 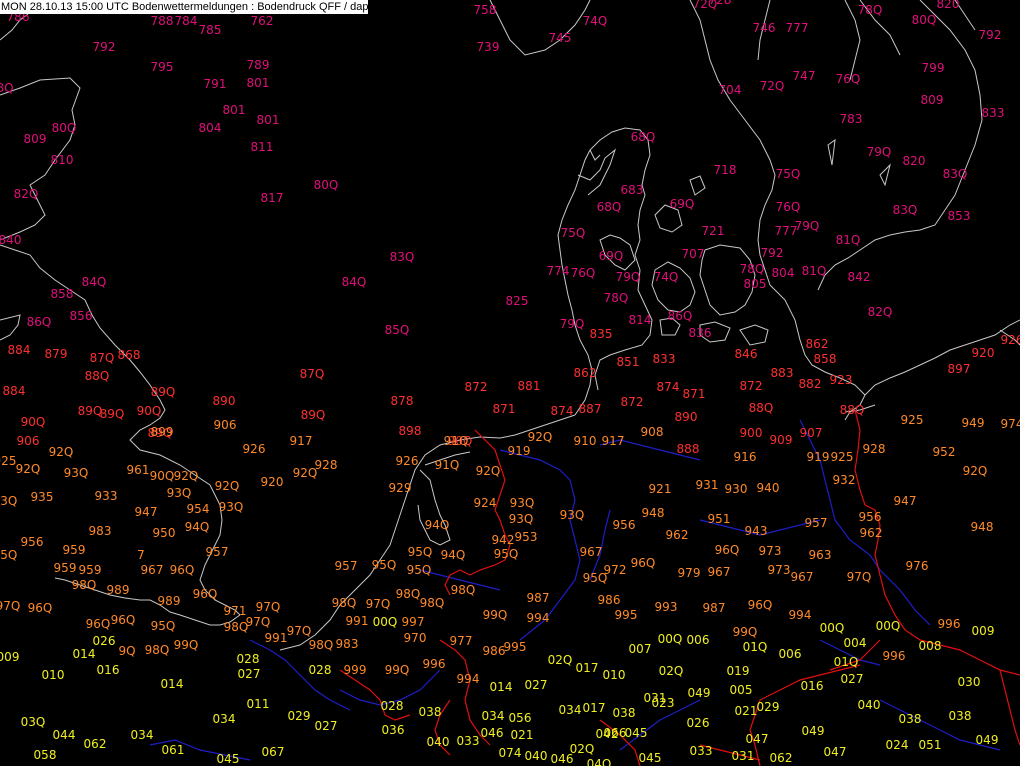 What do you see at coordinates (437, 525) in the screenshot?
I see `station-pressure-label: 94Q` at bounding box center [437, 525].